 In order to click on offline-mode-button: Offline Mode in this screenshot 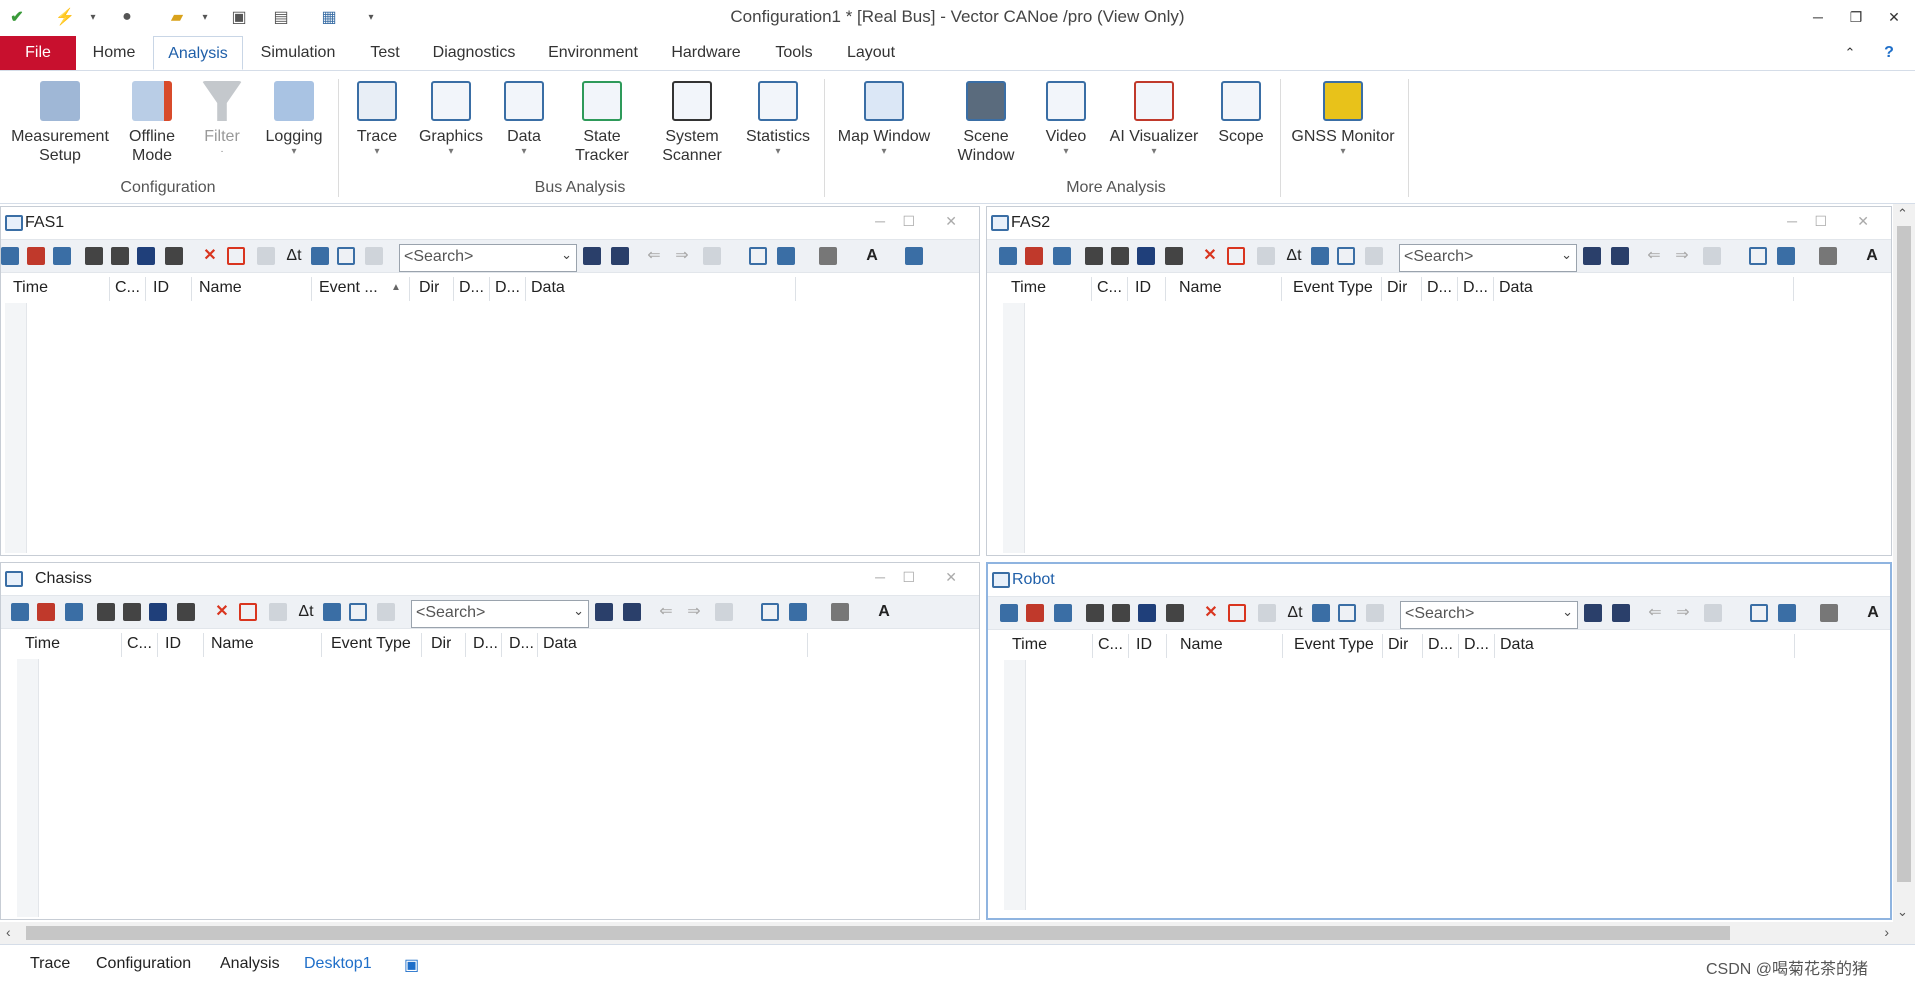, I will do `click(152, 123)`.